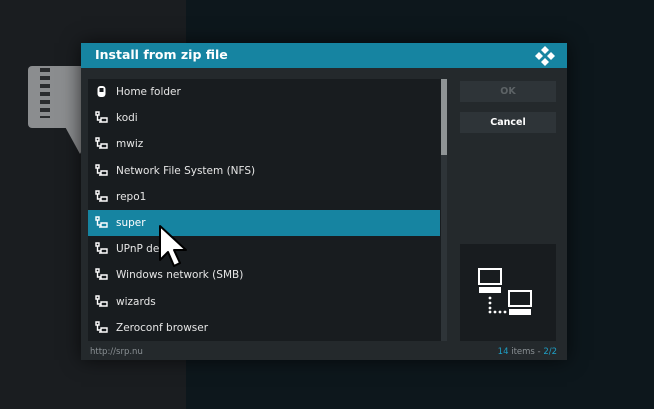  Describe the element at coordinates (264, 118) in the screenshot. I see `list-item: kodi` at that location.